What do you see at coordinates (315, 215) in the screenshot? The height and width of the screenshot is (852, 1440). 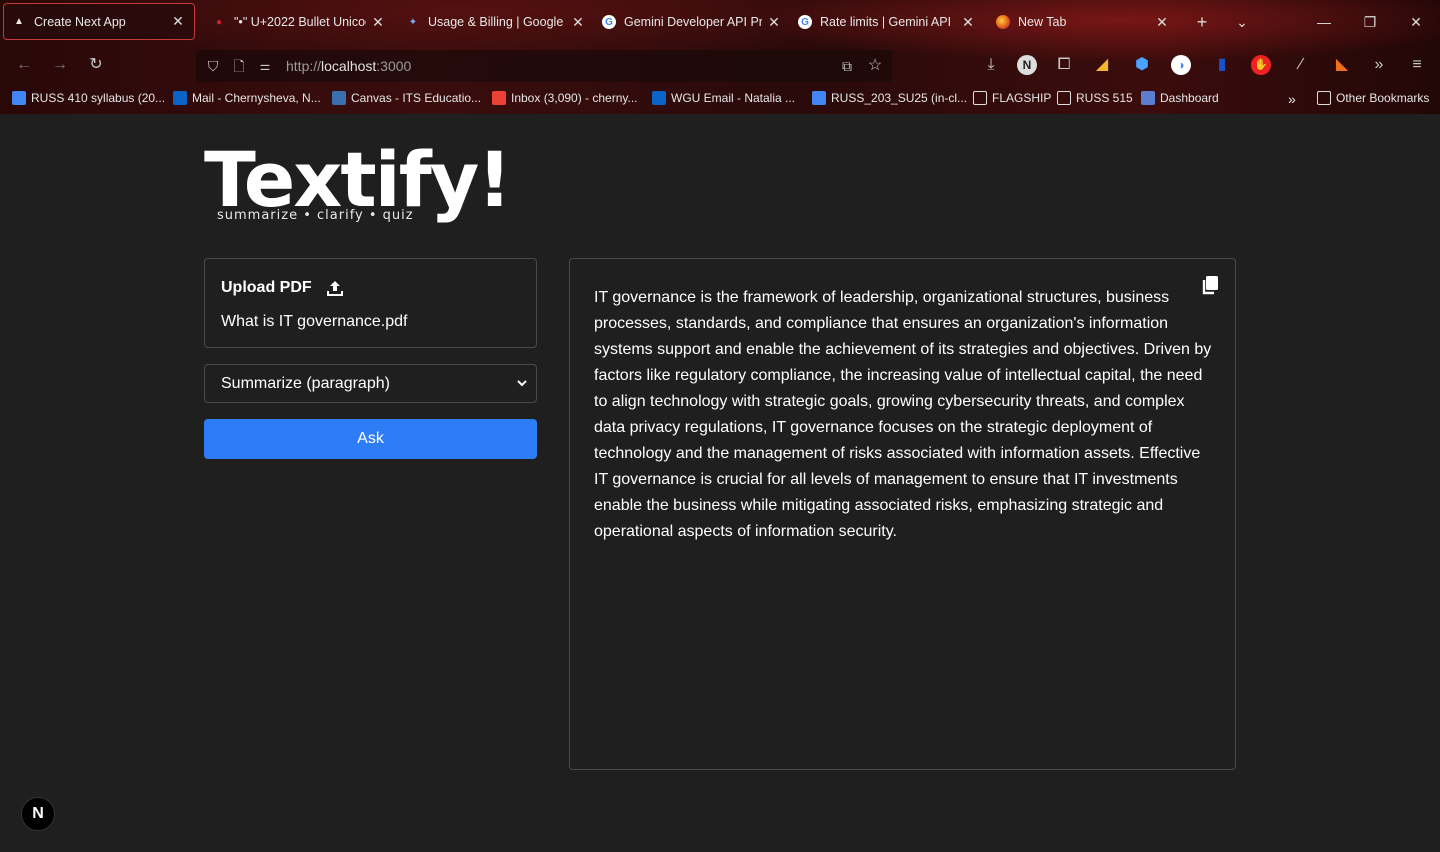 I see `logo-tagline: summarize • clarify • quiz` at bounding box center [315, 215].